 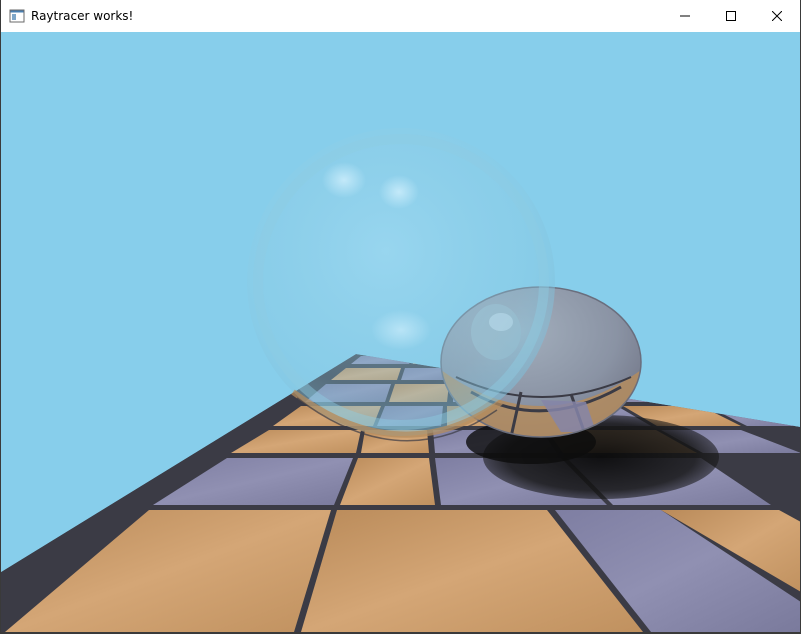 I want to click on maximize-icon, so click(x=731, y=16).